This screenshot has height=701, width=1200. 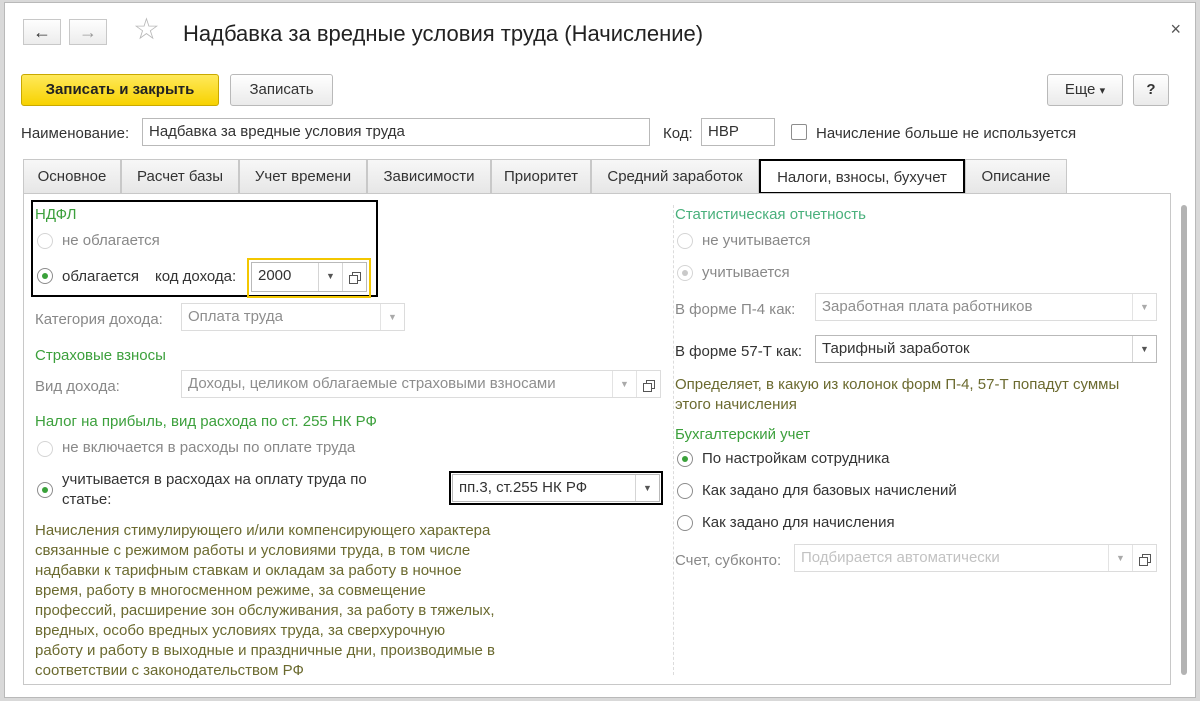 I want to click on p4-label: В форме П-4 как:, so click(x=735, y=309).